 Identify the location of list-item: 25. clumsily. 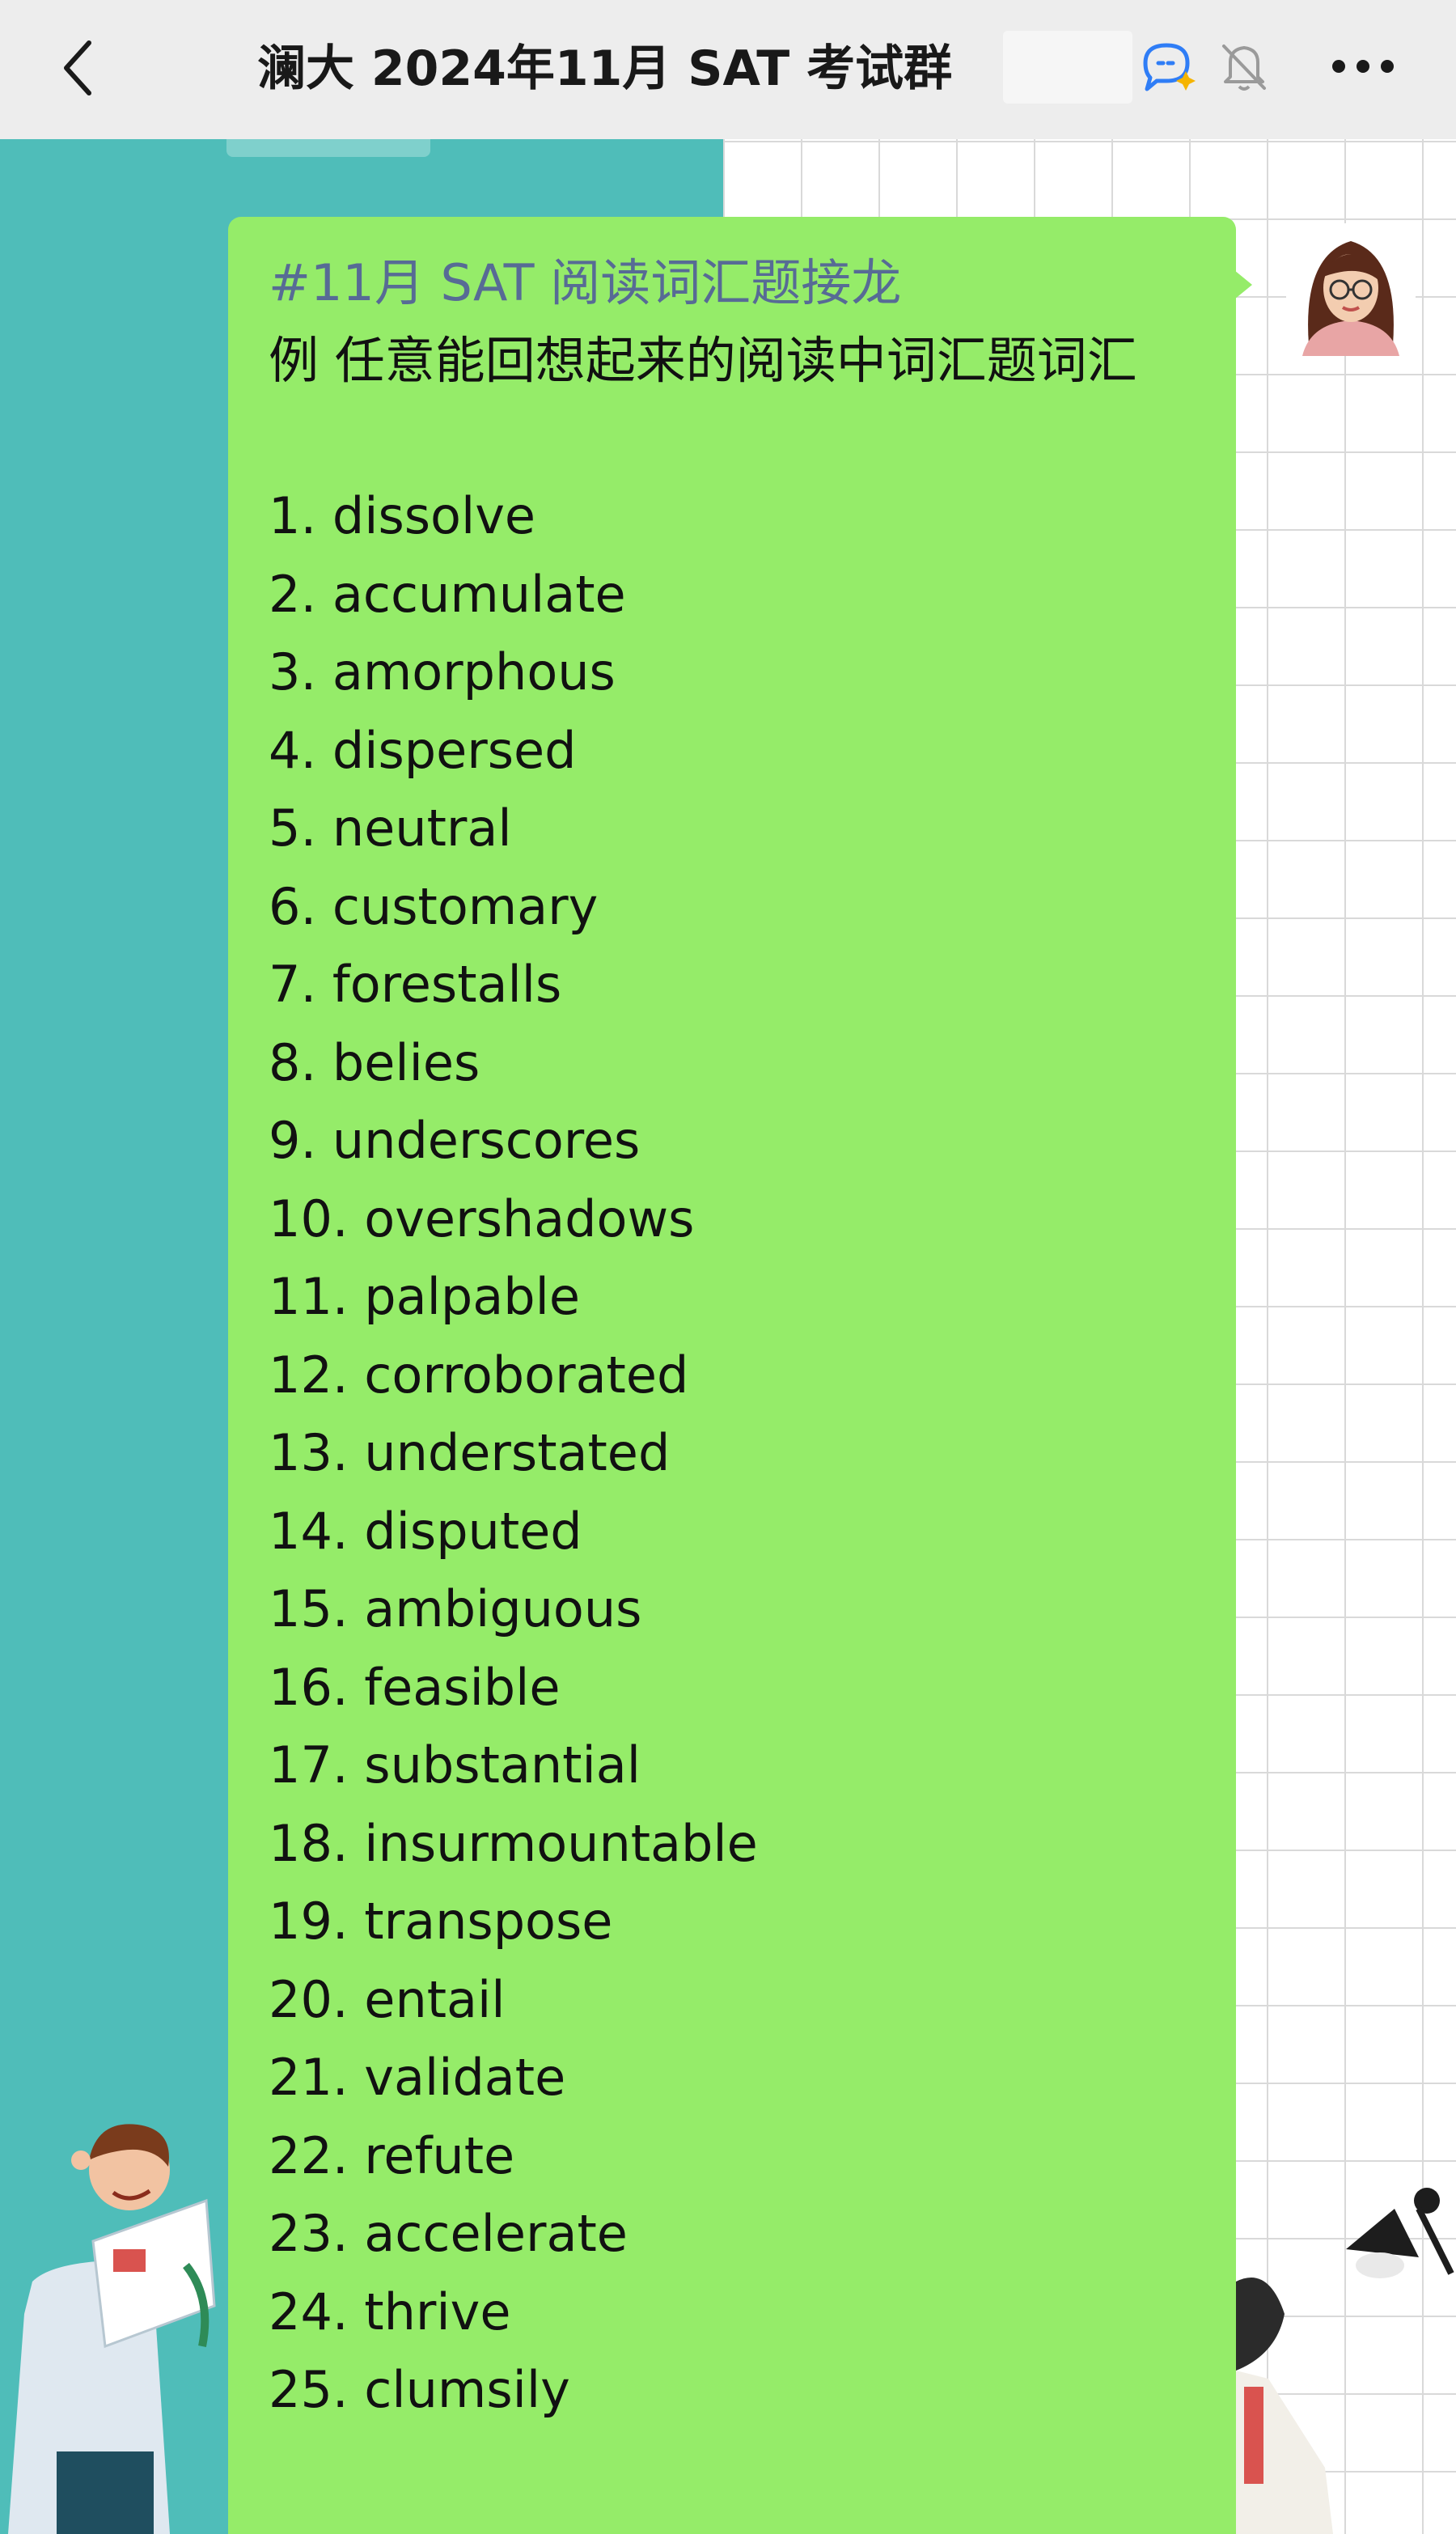
(420, 2389).